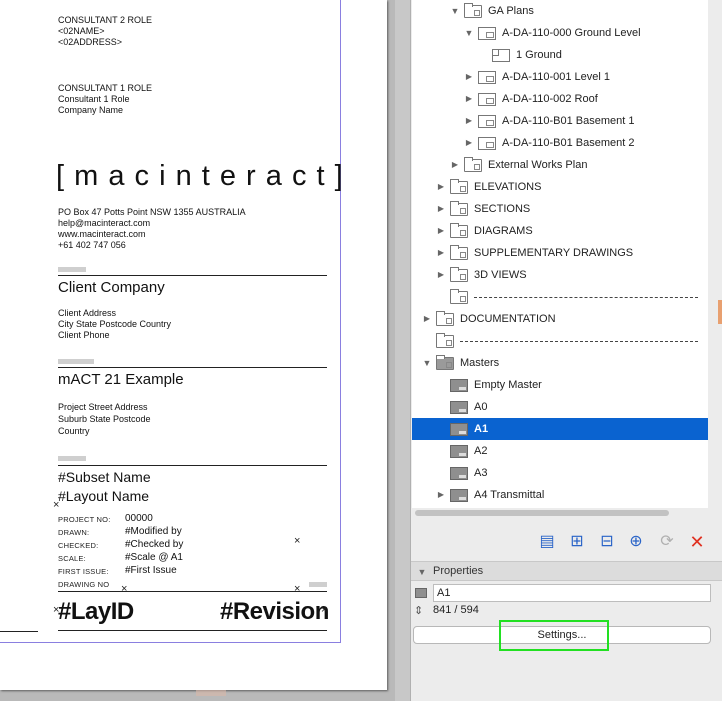 The height and width of the screenshot is (701, 722). Describe the element at coordinates (96, 611) in the screenshot. I see `lay-id: #LayID` at that location.